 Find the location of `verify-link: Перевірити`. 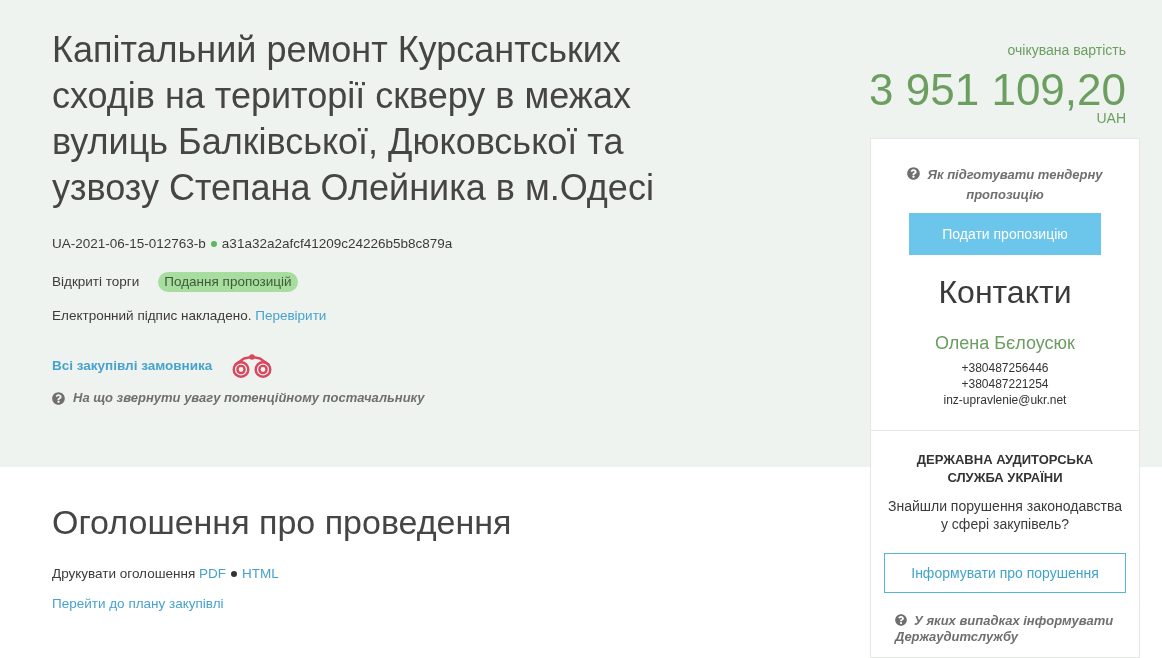

verify-link: Перевірити is located at coordinates (291, 316).